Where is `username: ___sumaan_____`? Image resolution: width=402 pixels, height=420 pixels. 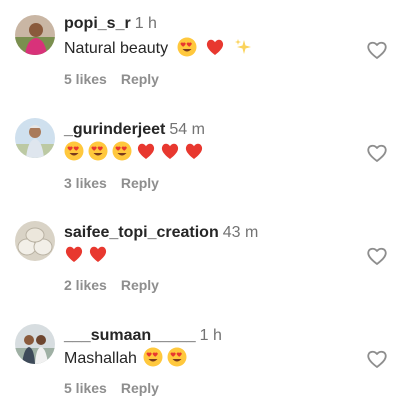 username: ___sumaan_____ is located at coordinates (130, 335).